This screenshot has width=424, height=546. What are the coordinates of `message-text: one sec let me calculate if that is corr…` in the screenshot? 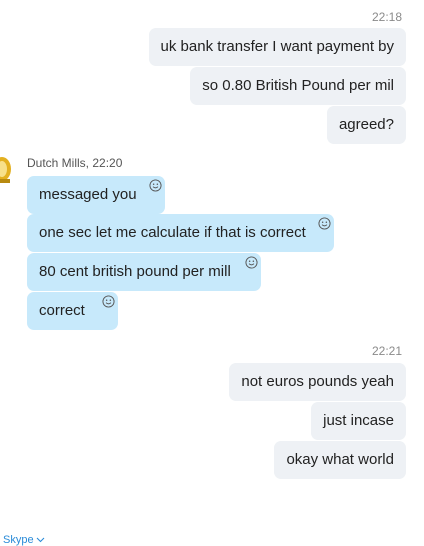 It's located at (172, 232).